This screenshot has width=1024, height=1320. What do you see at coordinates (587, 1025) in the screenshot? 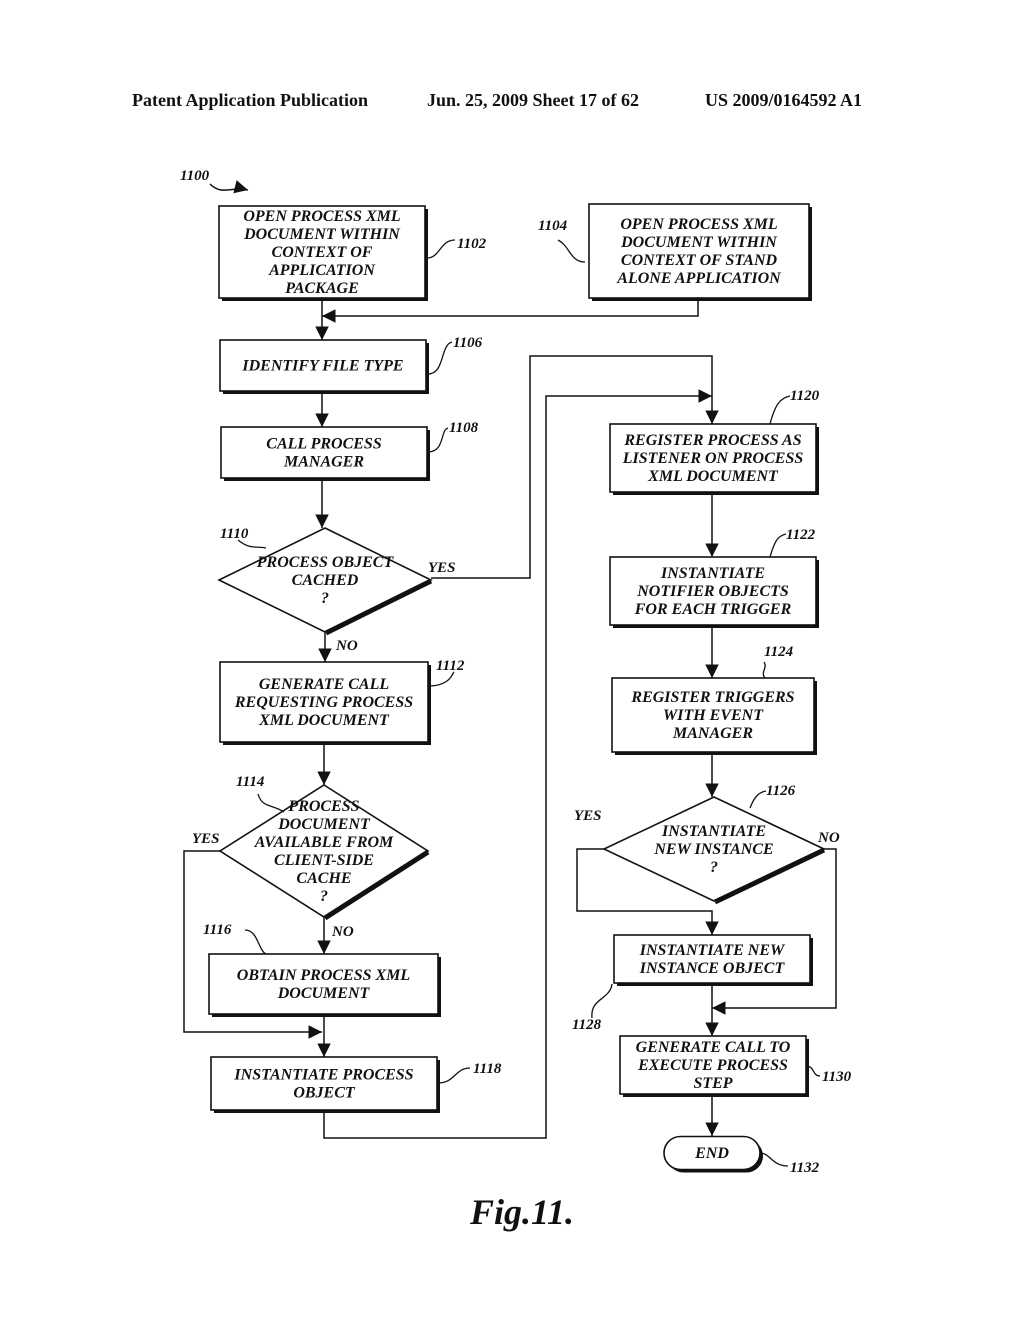
I see `ref-number: 1128` at bounding box center [587, 1025].